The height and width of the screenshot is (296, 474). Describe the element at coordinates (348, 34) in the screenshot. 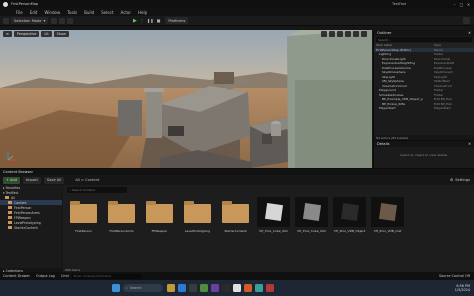

I see `grid-snap-icon` at that location.